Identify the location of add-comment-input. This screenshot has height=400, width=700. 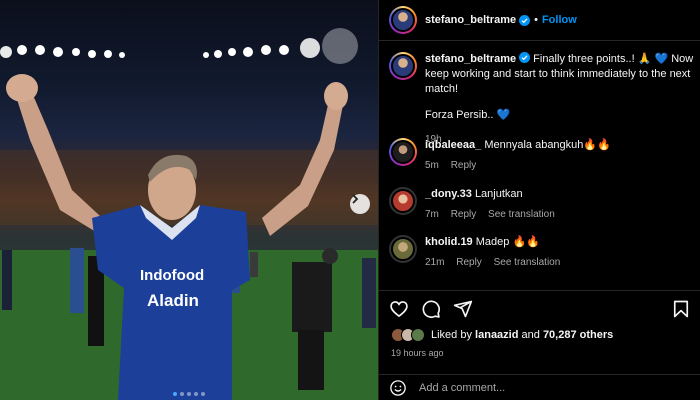
(539, 387).